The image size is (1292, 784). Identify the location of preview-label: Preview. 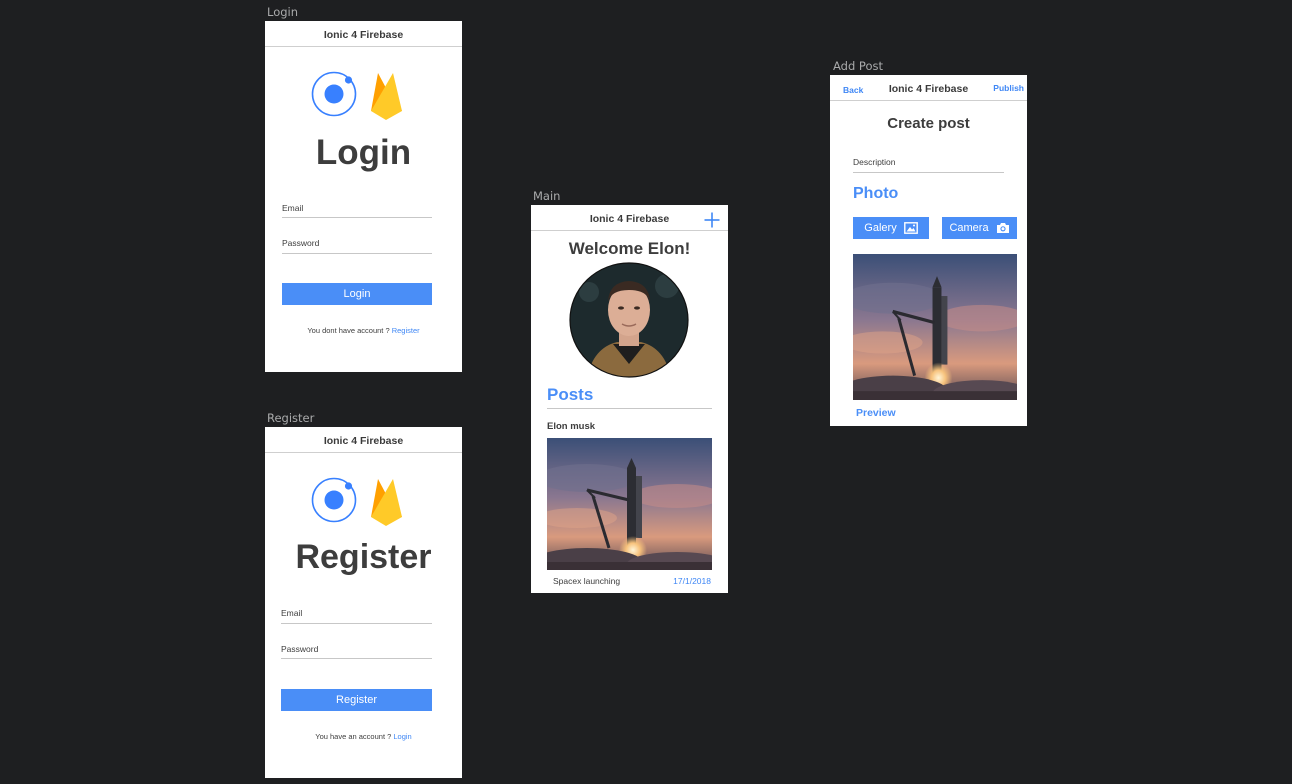
(876, 413).